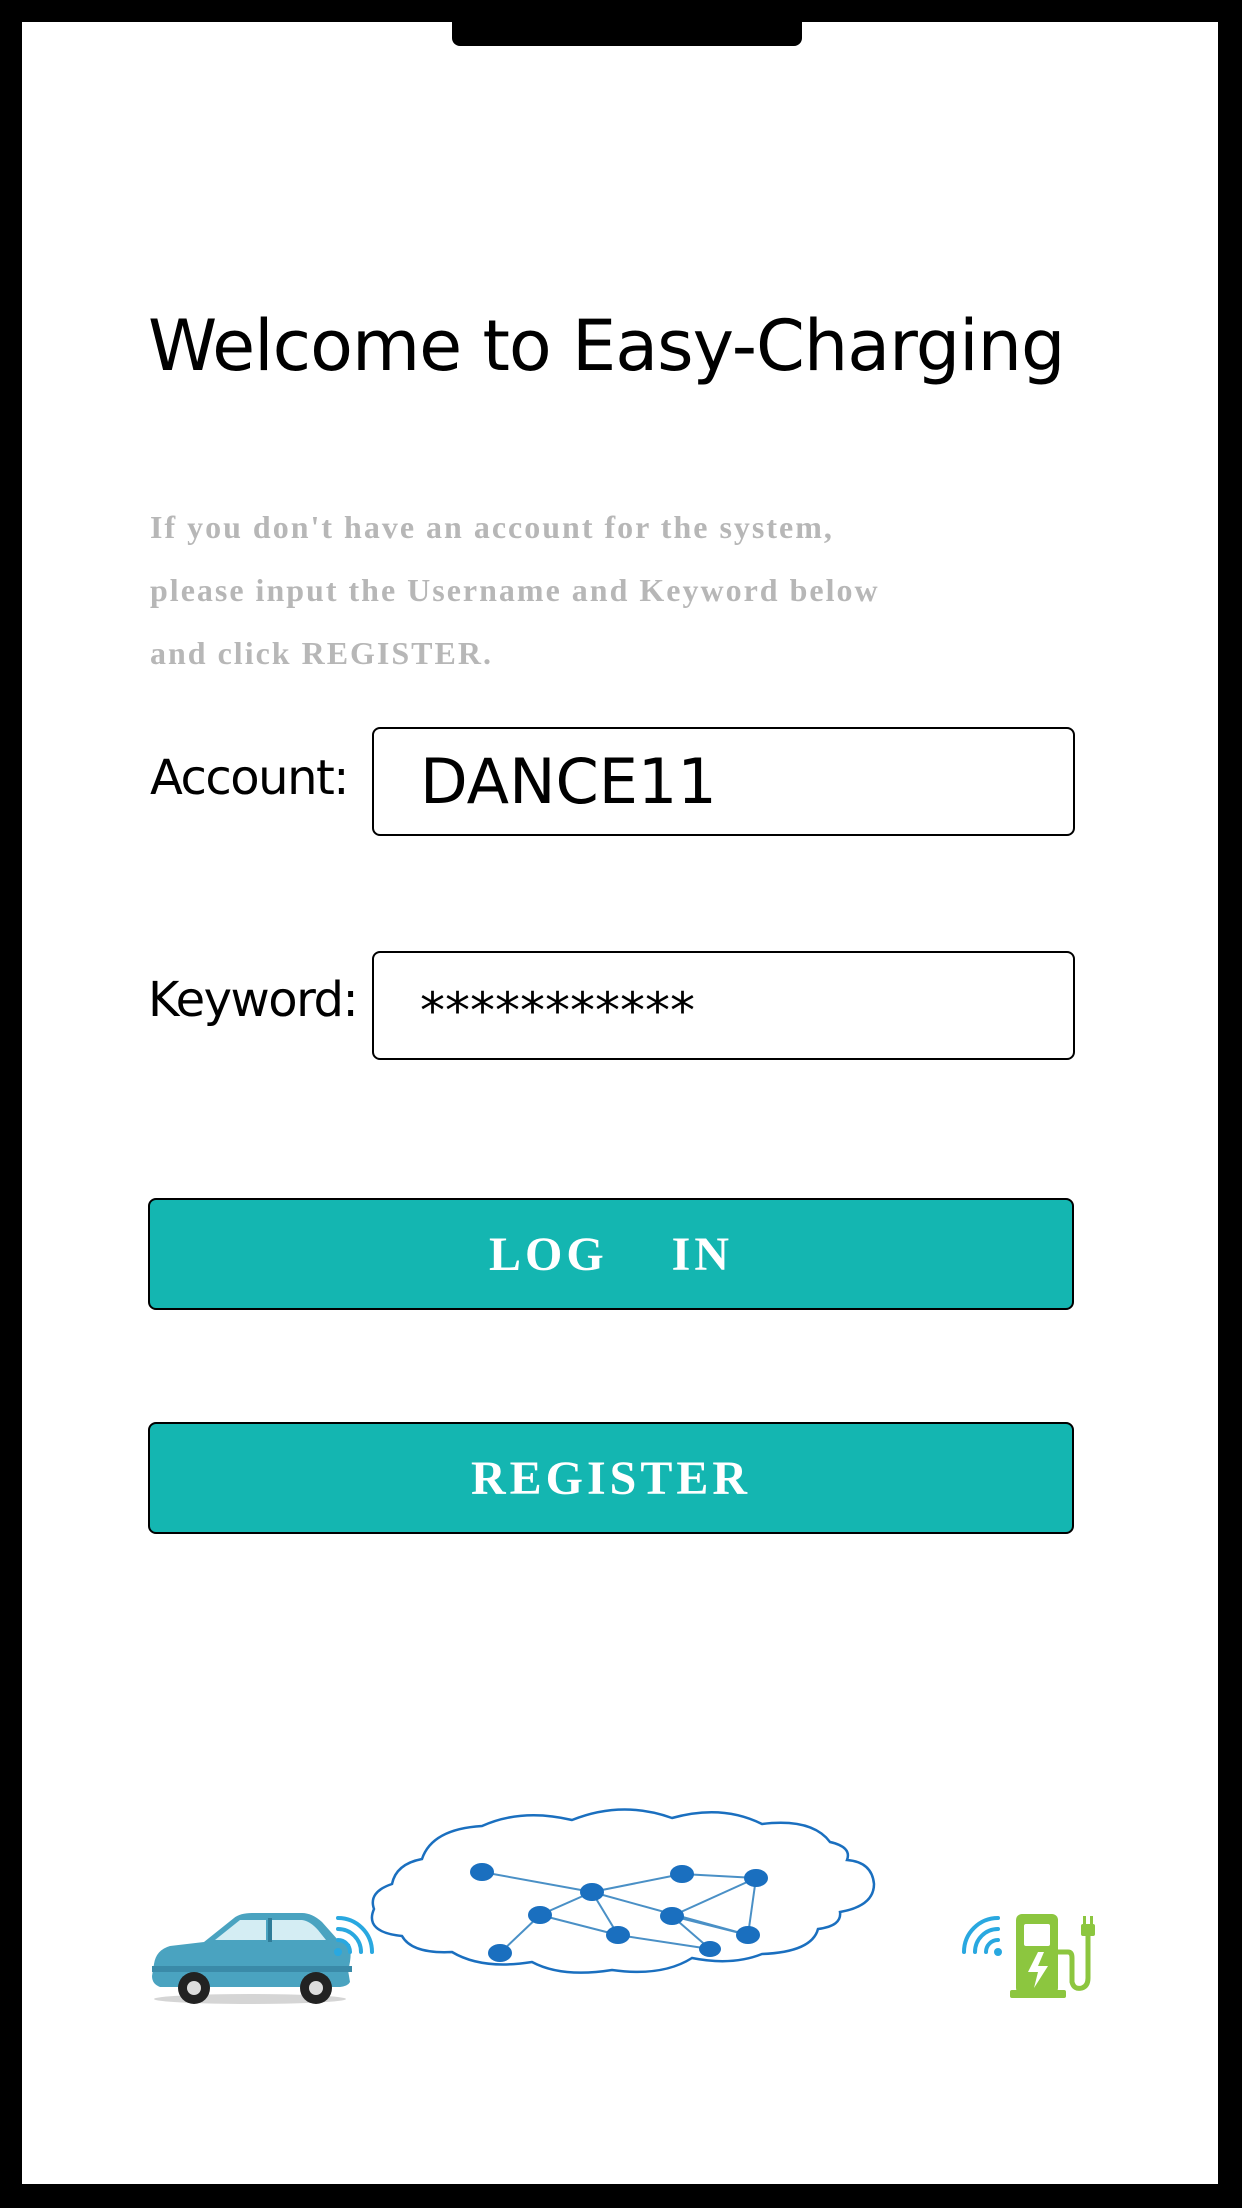 This screenshot has width=1242, height=2208. Describe the element at coordinates (249, 778) in the screenshot. I see `account-label: Account:` at that location.